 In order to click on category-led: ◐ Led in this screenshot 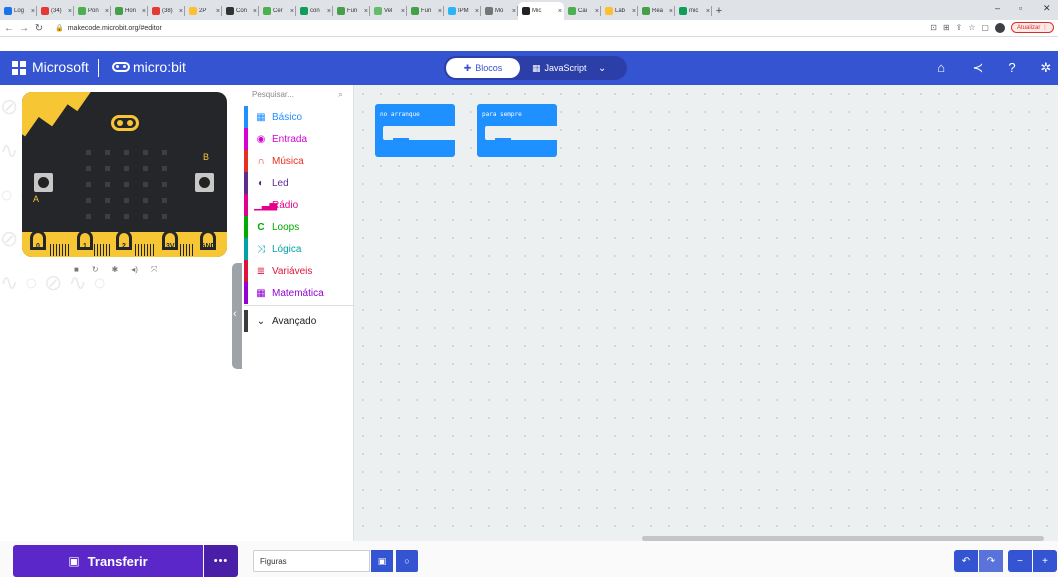, I will do `click(299, 183)`.